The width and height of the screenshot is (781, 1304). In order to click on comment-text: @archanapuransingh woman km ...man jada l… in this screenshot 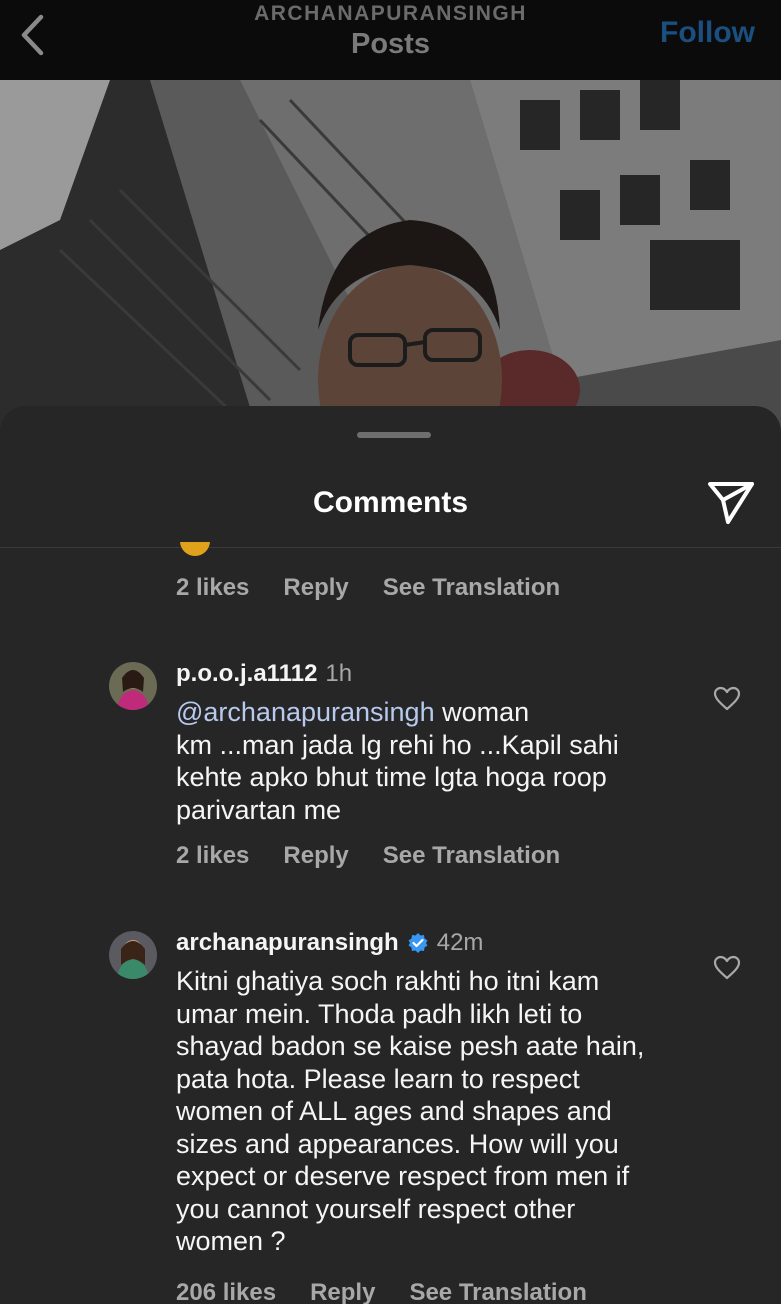, I will do `click(426, 761)`.